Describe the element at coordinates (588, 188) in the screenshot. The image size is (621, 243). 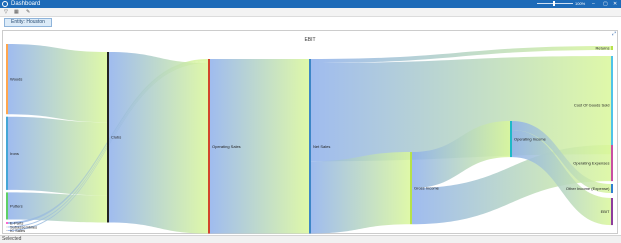
I see `label-other-income-expense: Other Income (Expense)` at that location.